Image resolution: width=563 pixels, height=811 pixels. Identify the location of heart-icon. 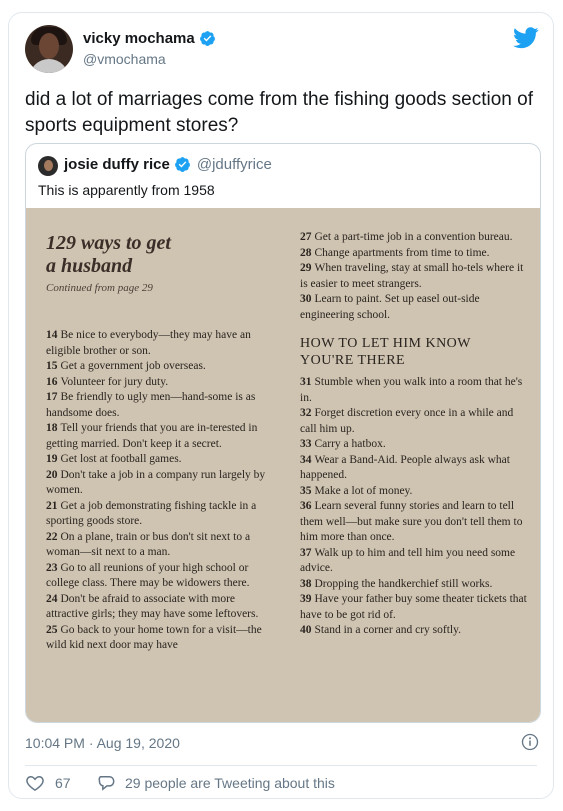
(35, 783).